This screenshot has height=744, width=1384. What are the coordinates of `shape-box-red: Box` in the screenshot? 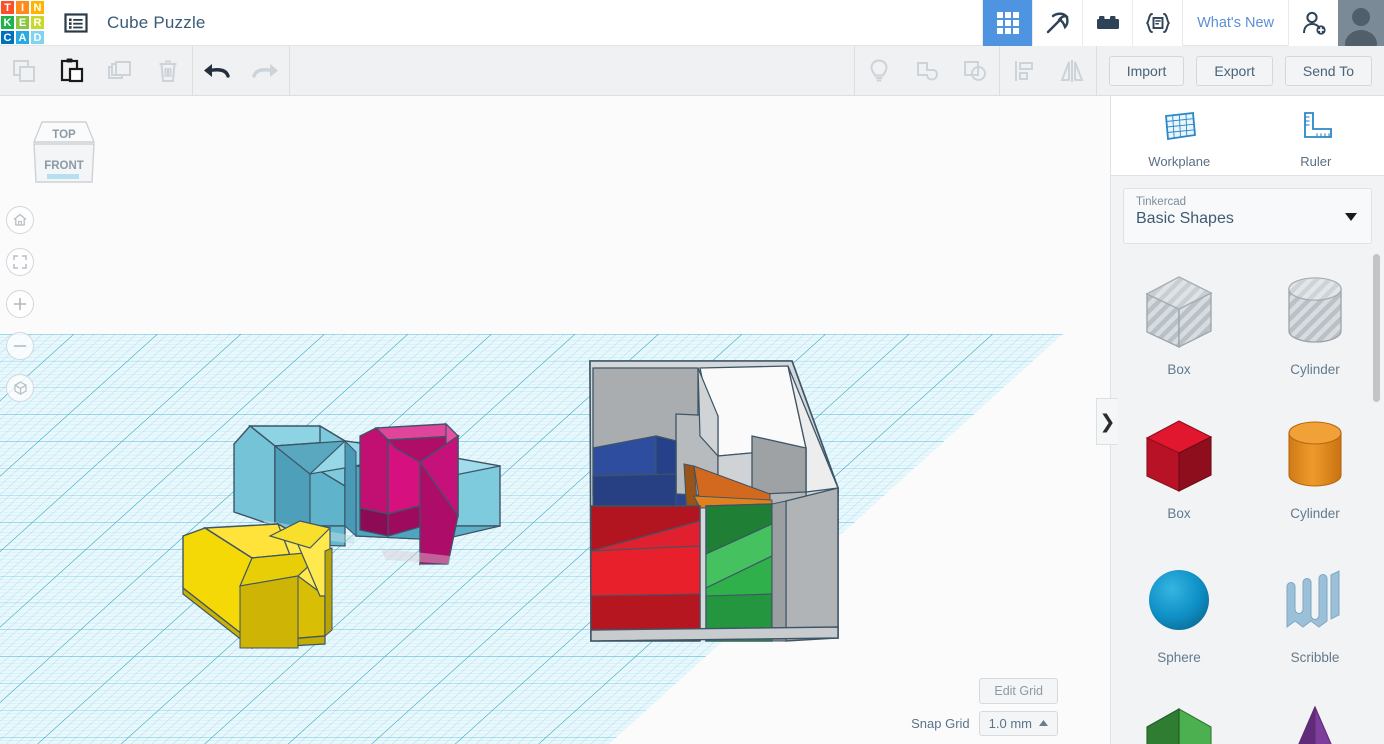 It's located at (1179, 469).